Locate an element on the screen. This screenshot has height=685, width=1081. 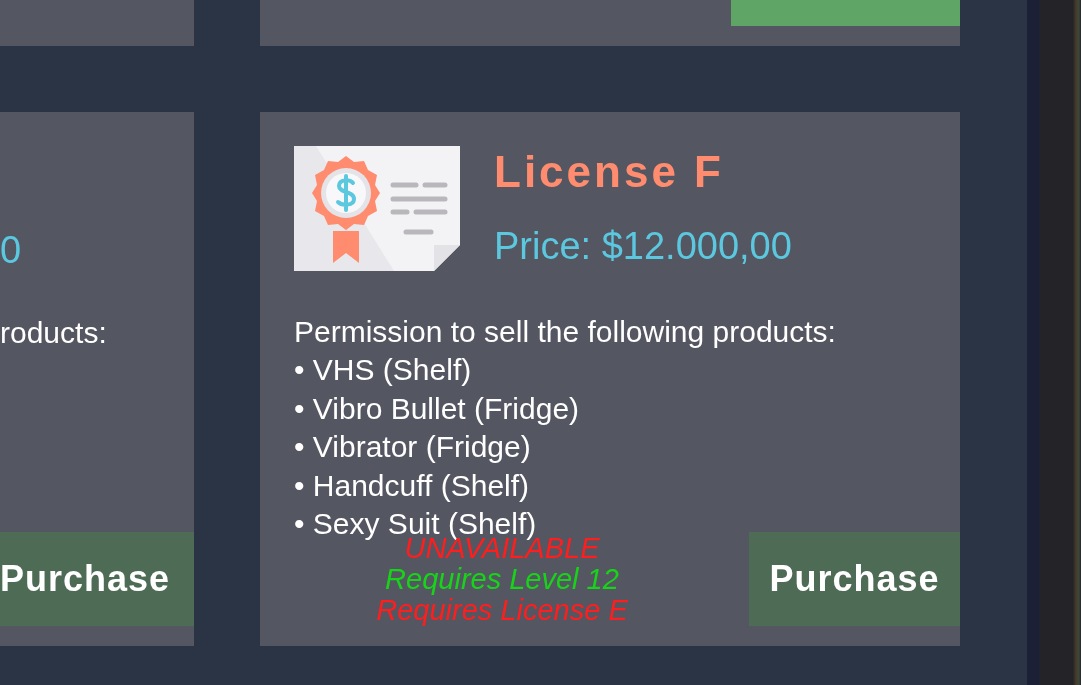
description-text: roducts: is located at coordinates (54, 333).